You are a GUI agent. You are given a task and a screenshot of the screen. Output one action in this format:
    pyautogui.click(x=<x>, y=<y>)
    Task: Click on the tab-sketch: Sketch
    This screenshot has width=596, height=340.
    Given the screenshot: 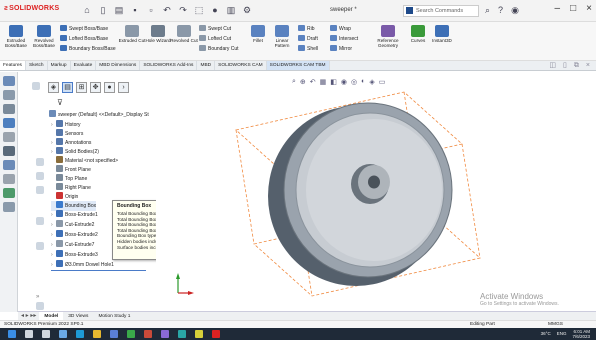 What is the action you would take?
    pyautogui.click(x=37, y=65)
    